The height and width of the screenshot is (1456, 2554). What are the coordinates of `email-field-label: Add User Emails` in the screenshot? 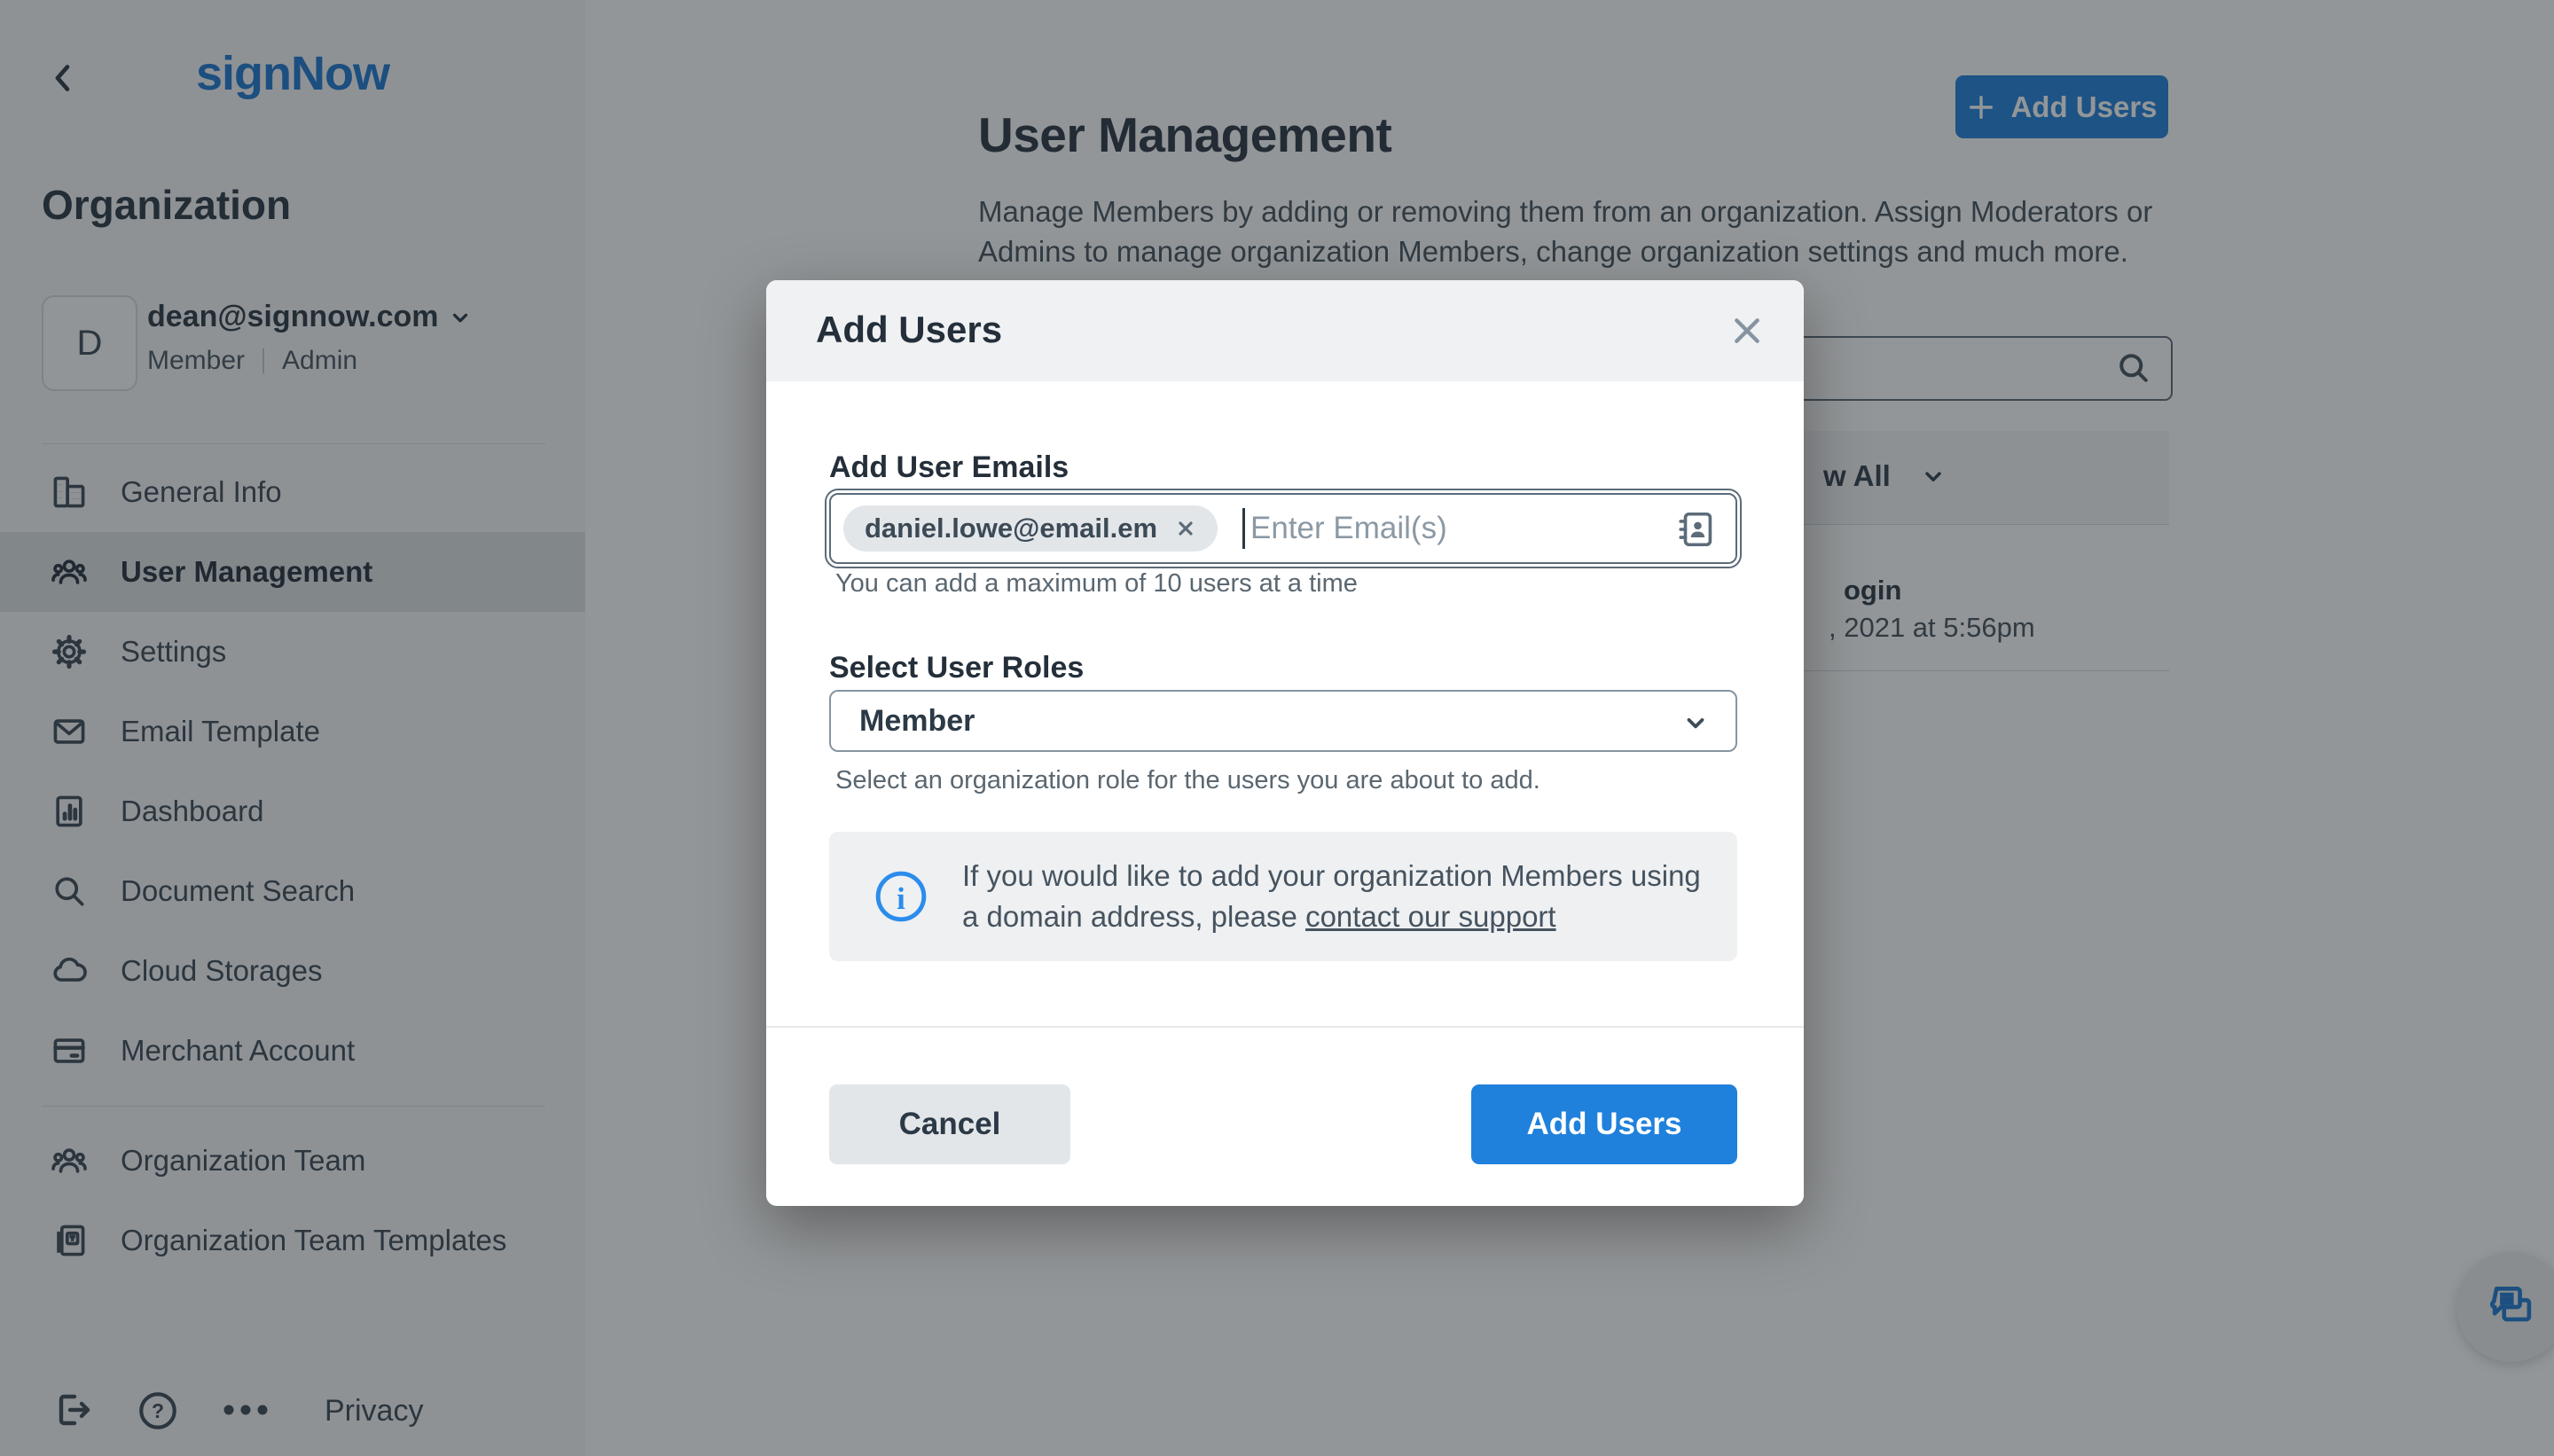 It's located at (949, 467).